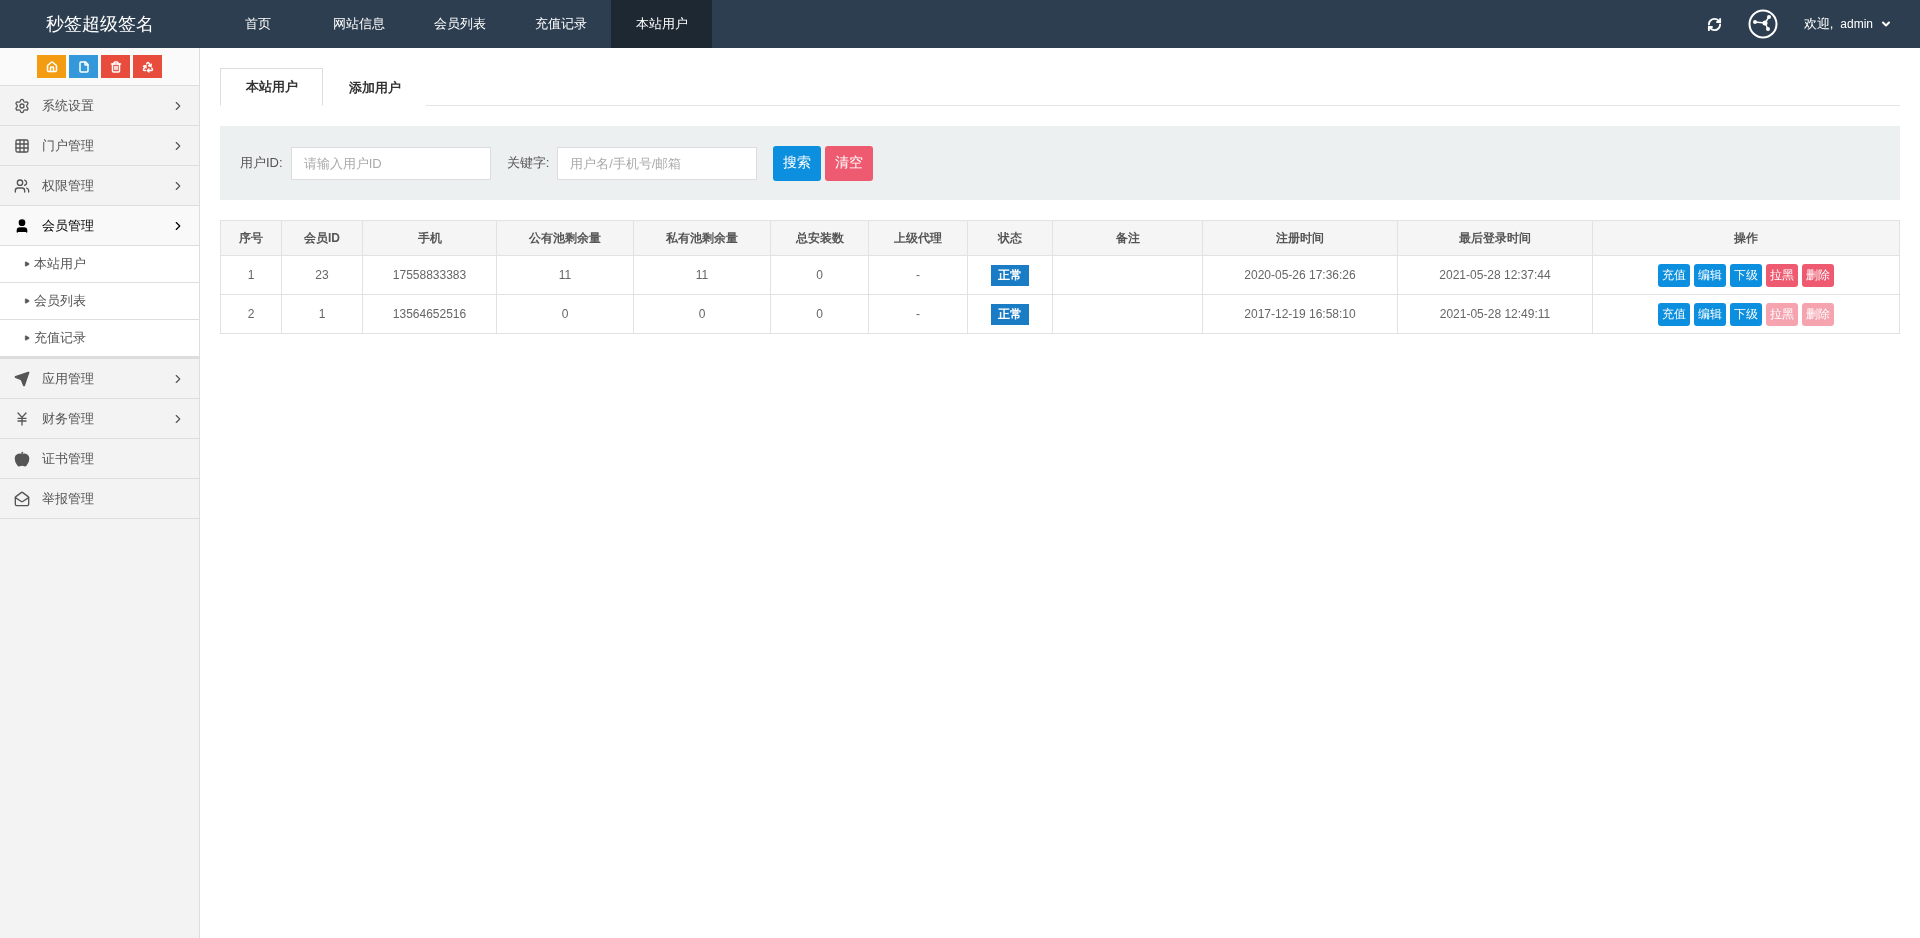 This screenshot has height=938, width=1920. Describe the element at coordinates (99, 301) in the screenshot. I see `submenu-item: 会员列表` at that location.